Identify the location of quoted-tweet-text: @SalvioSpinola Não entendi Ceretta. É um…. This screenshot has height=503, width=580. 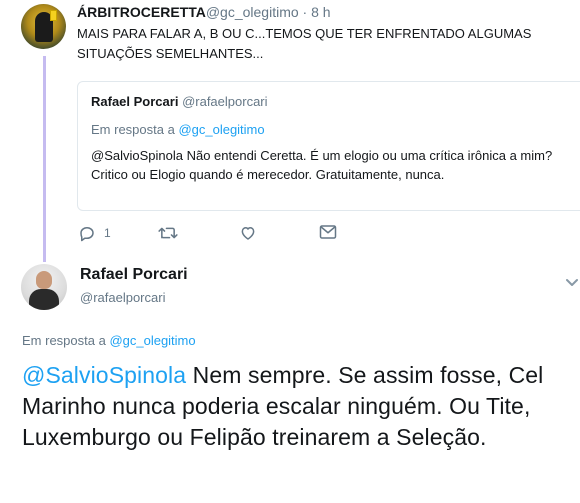
(331, 165).